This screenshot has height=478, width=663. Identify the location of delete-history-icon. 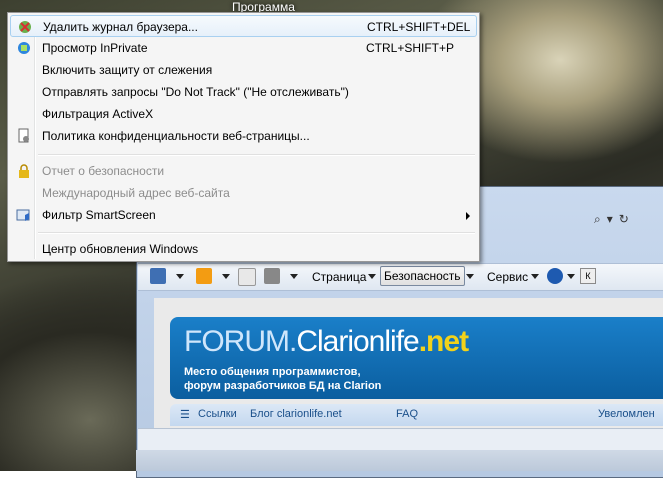
(25, 27).